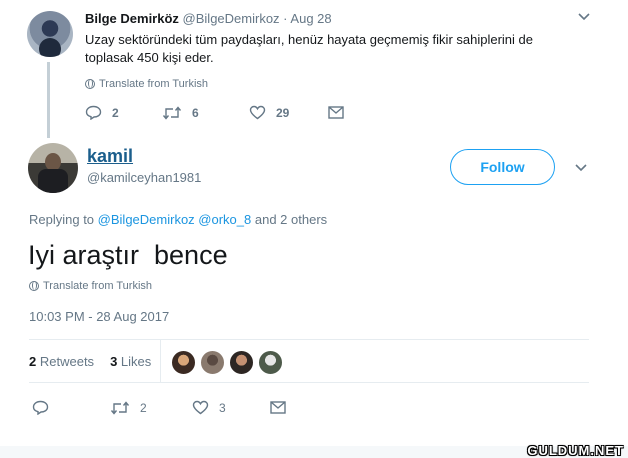  What do you see at coordinates (146, 219) in the screenshot?
I see `mention-link: @BilgeDemirkoz` at bounding box center [146, 219].